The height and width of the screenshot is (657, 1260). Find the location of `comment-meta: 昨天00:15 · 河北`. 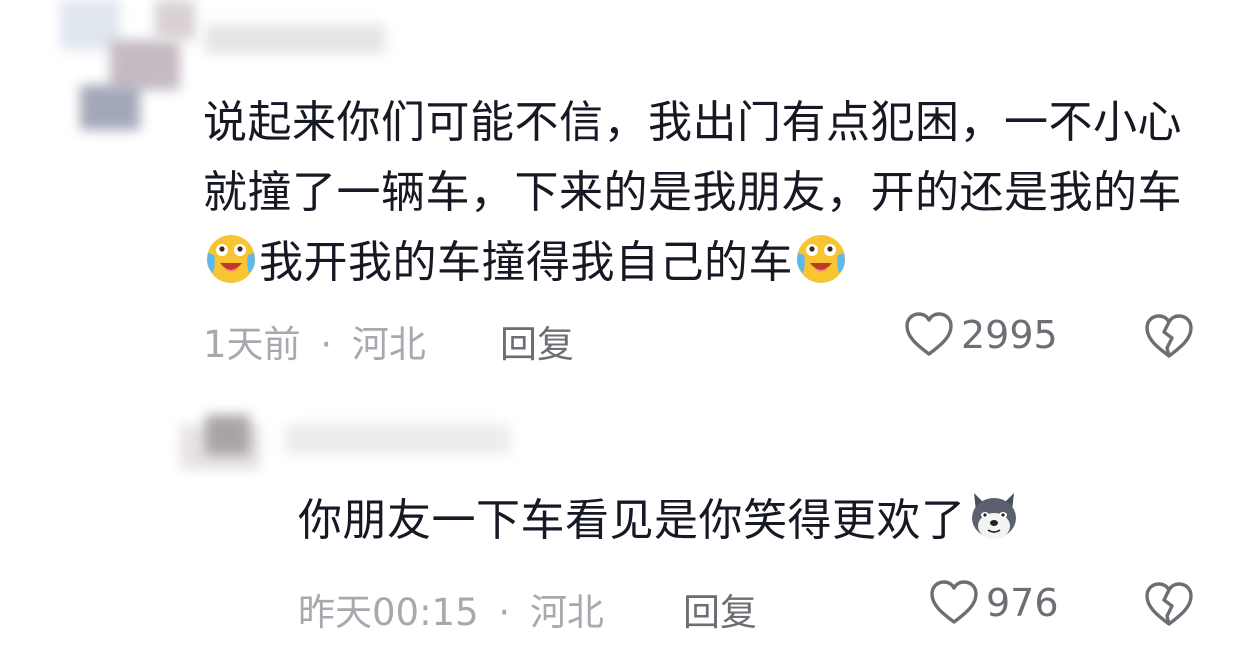

comment-meta: 昨天00:15 · 河北 is located at coordinates (451, 609).